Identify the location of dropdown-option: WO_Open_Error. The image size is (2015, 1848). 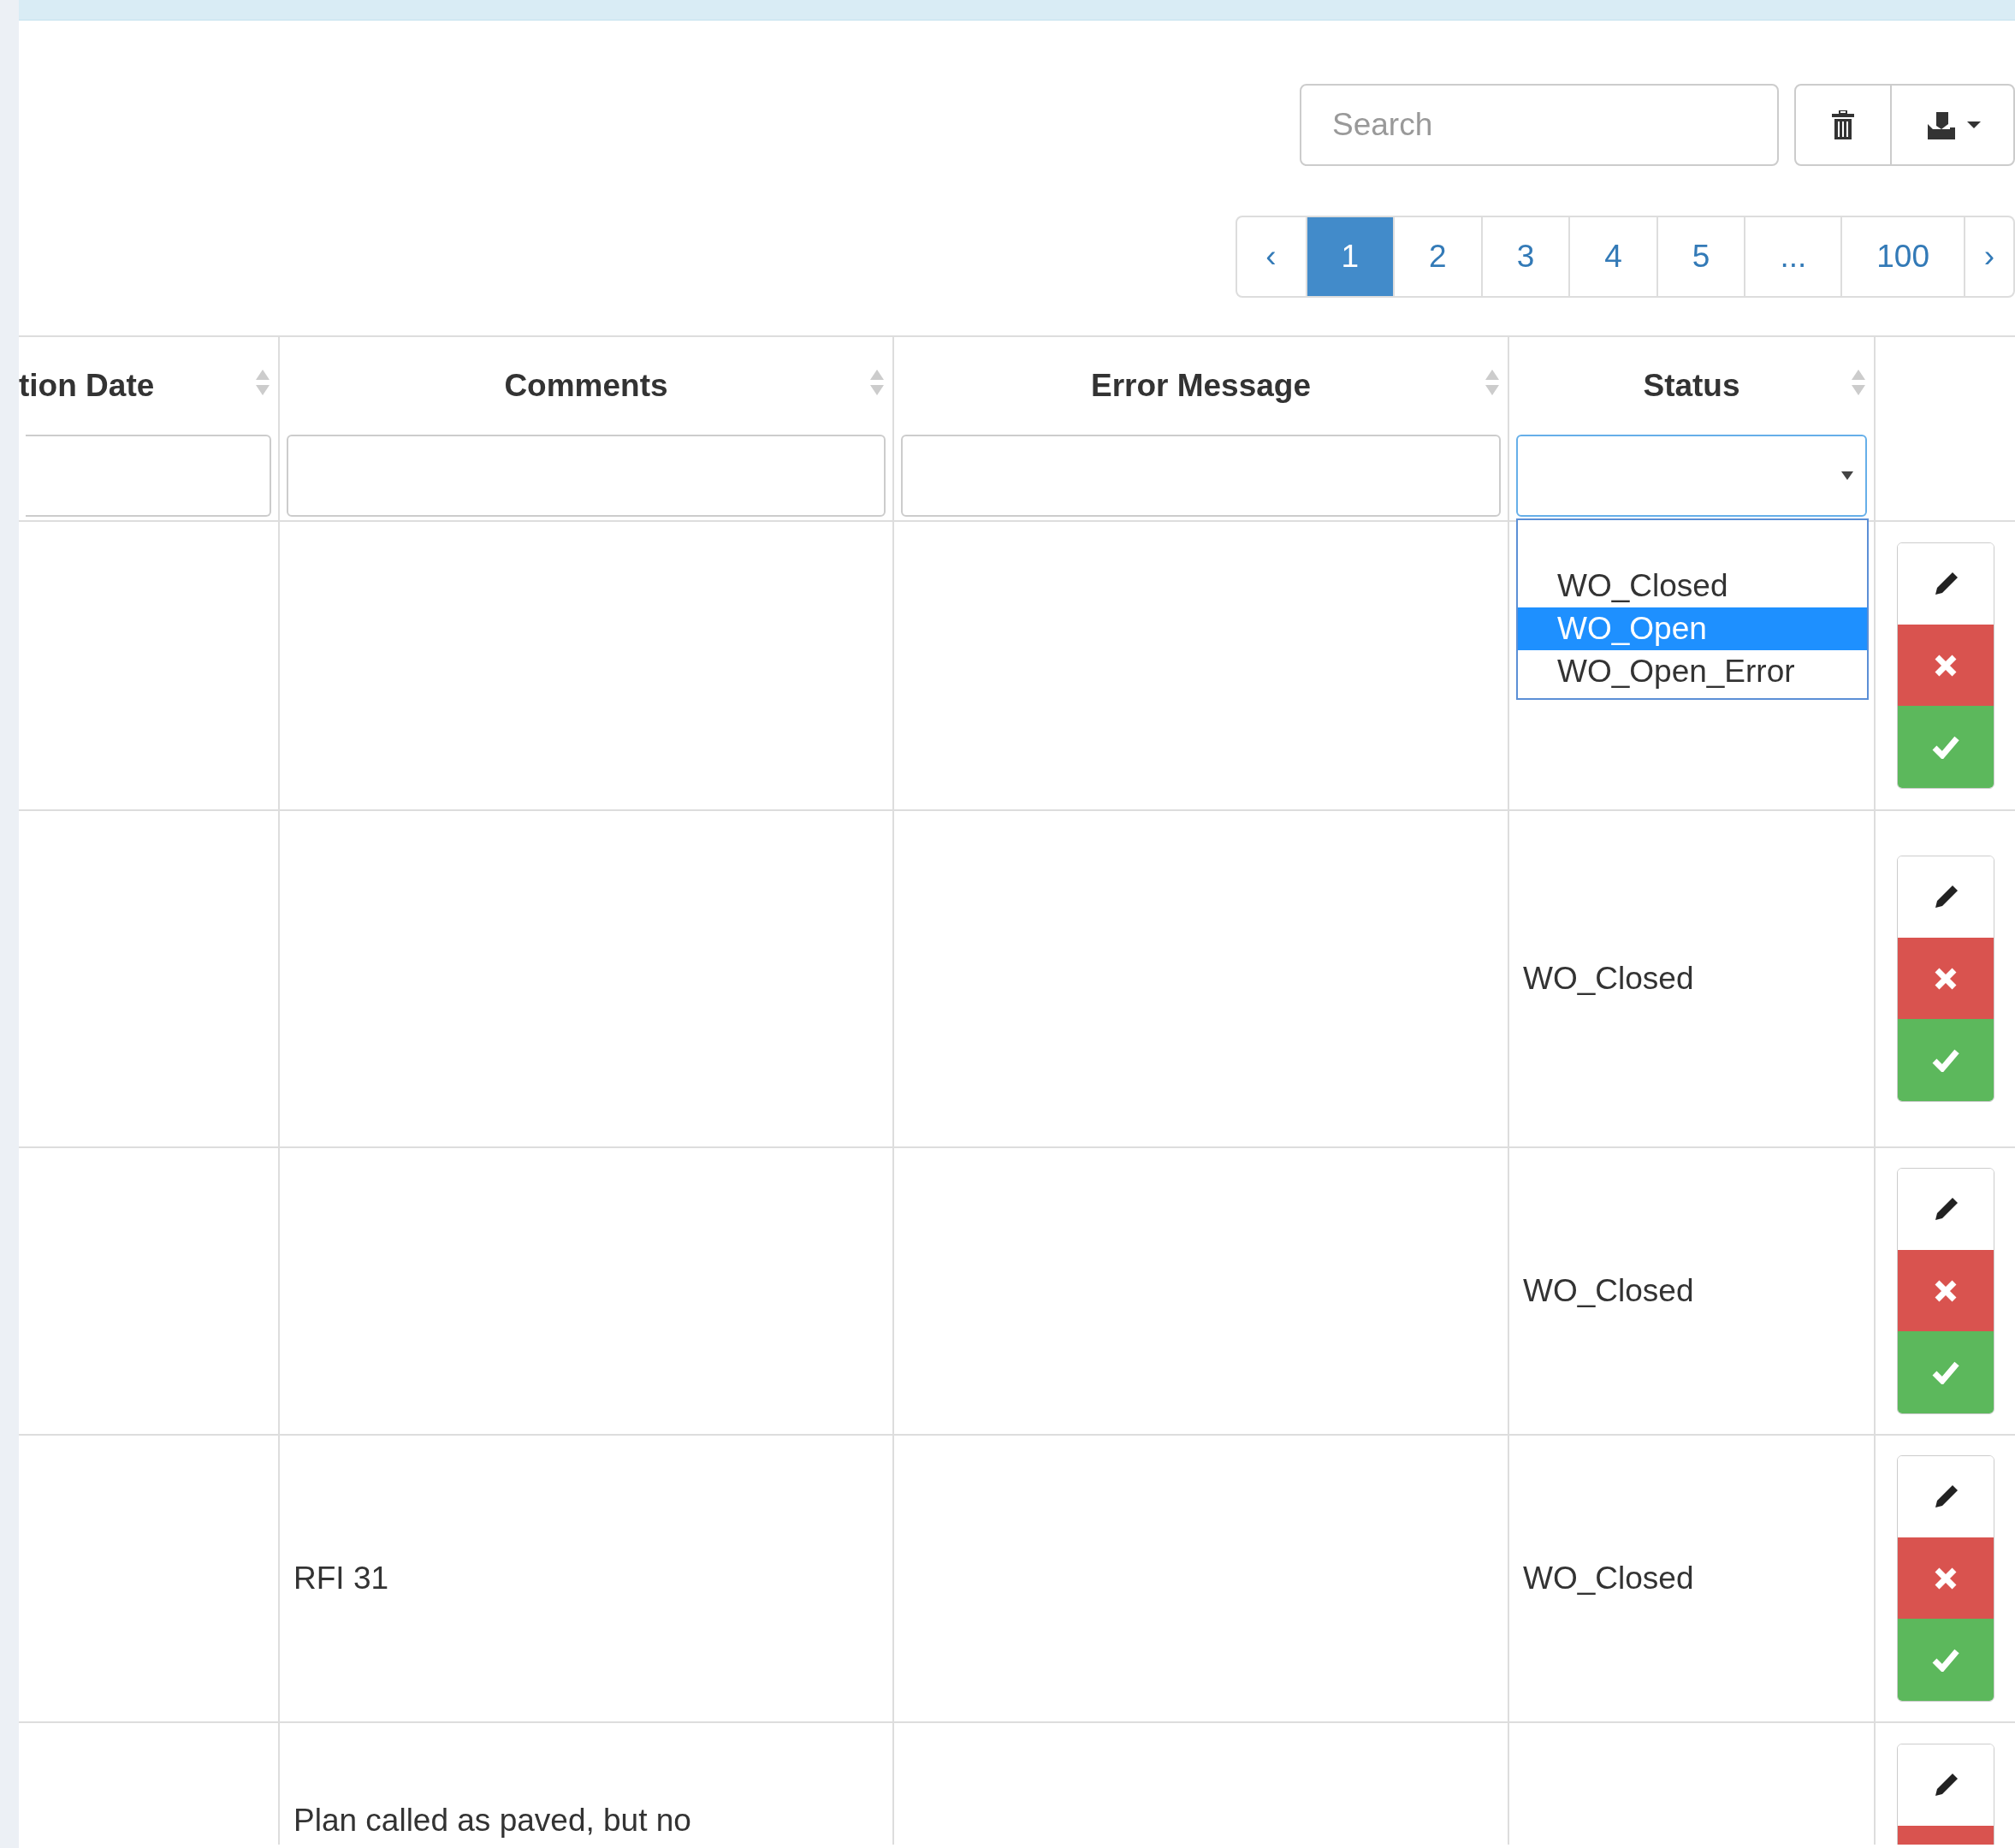
(1693, 671).